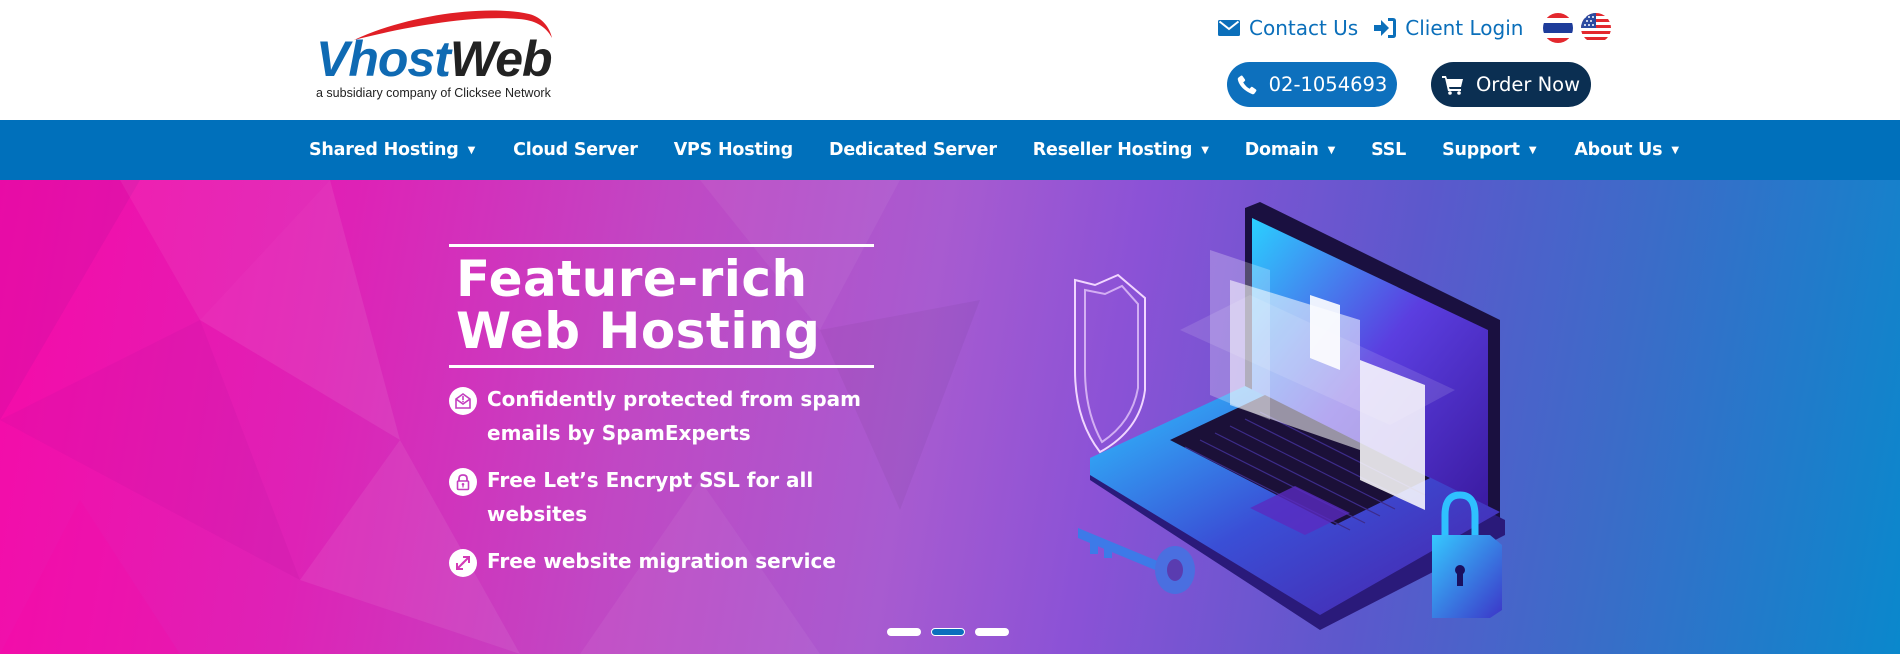 The width and height of the screenshot is (1900, 654). Describe the element at coordinates (1452, 85) in the screenshot. I see `cart-icon` at that location.